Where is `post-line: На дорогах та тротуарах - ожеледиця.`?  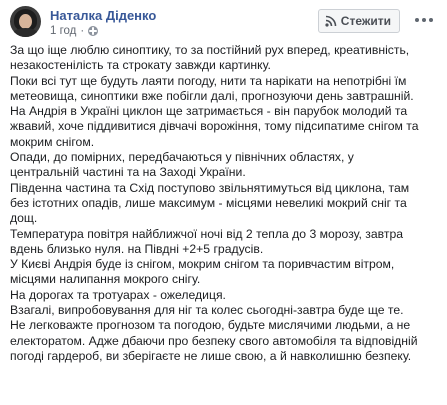
post-line: На дорогах та тротуарах - ожеледиця. is located at coordinates (118, 294).